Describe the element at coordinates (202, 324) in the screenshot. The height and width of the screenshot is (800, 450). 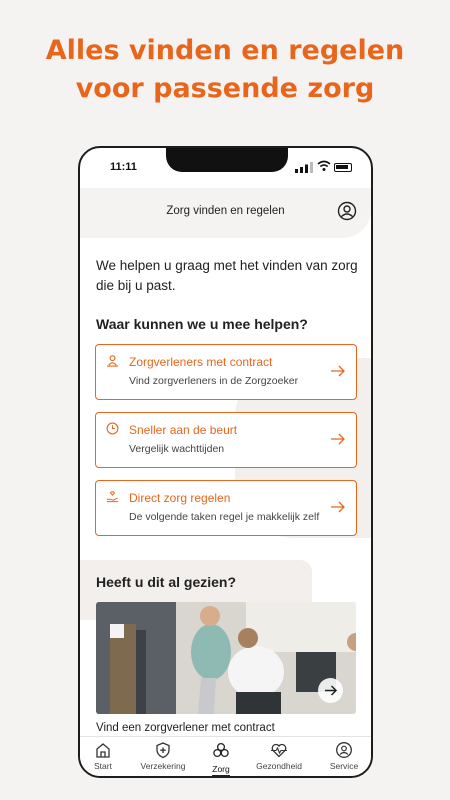
I see `help-heading: Waar kunnen we u mee helpen?` at that location.